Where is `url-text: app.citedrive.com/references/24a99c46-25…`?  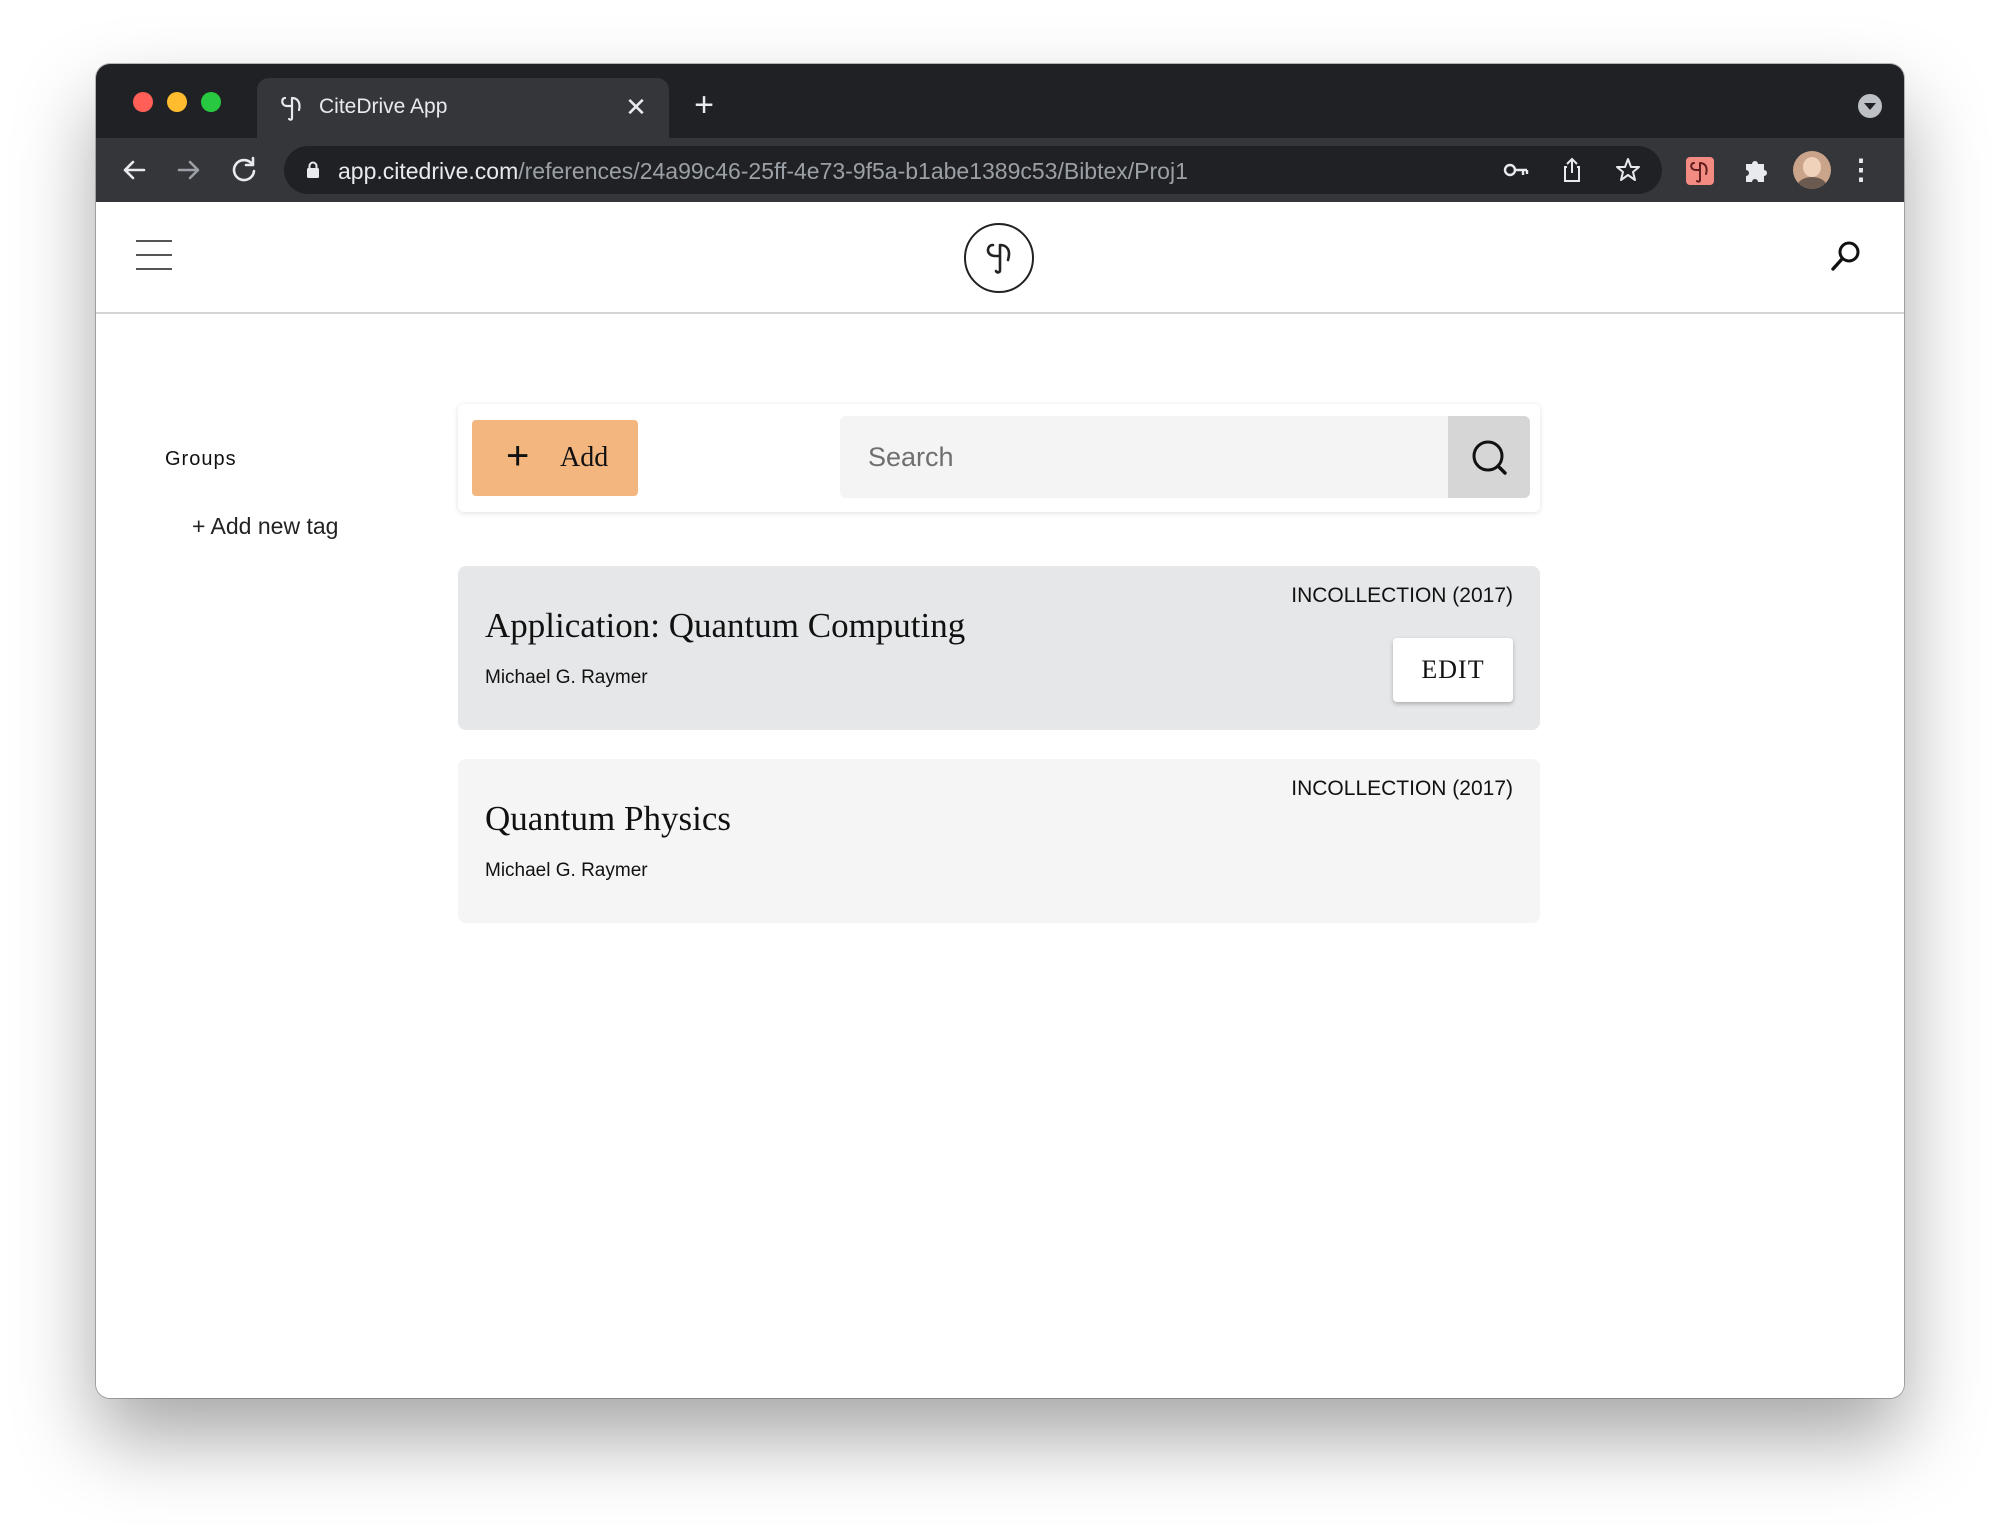
url-text: app.citedrive.com/references/24a99c46-25… is located at coordinates (763, 171).